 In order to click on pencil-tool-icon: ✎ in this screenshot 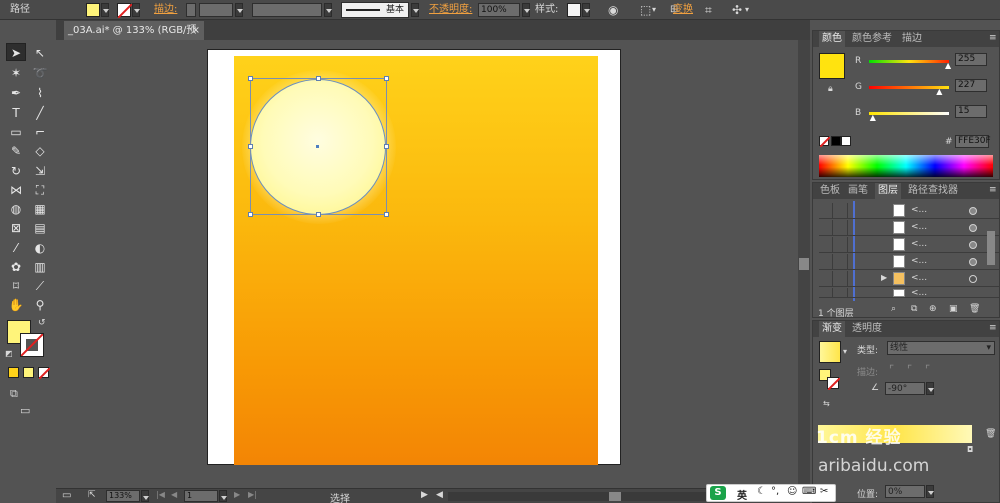, I will do `click(16, 151)`.